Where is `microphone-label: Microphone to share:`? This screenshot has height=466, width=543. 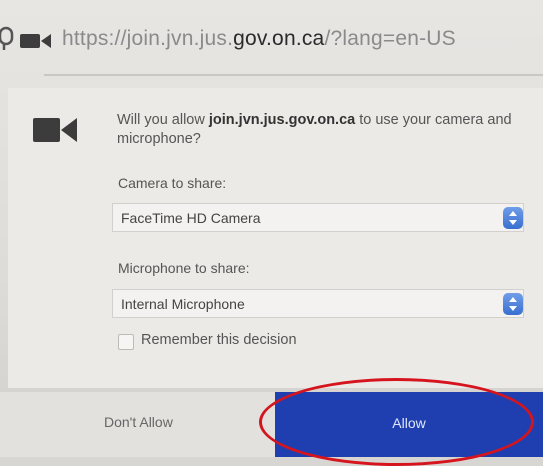
microphone-label: Microphone to share: is located at coordinates (184, 268).